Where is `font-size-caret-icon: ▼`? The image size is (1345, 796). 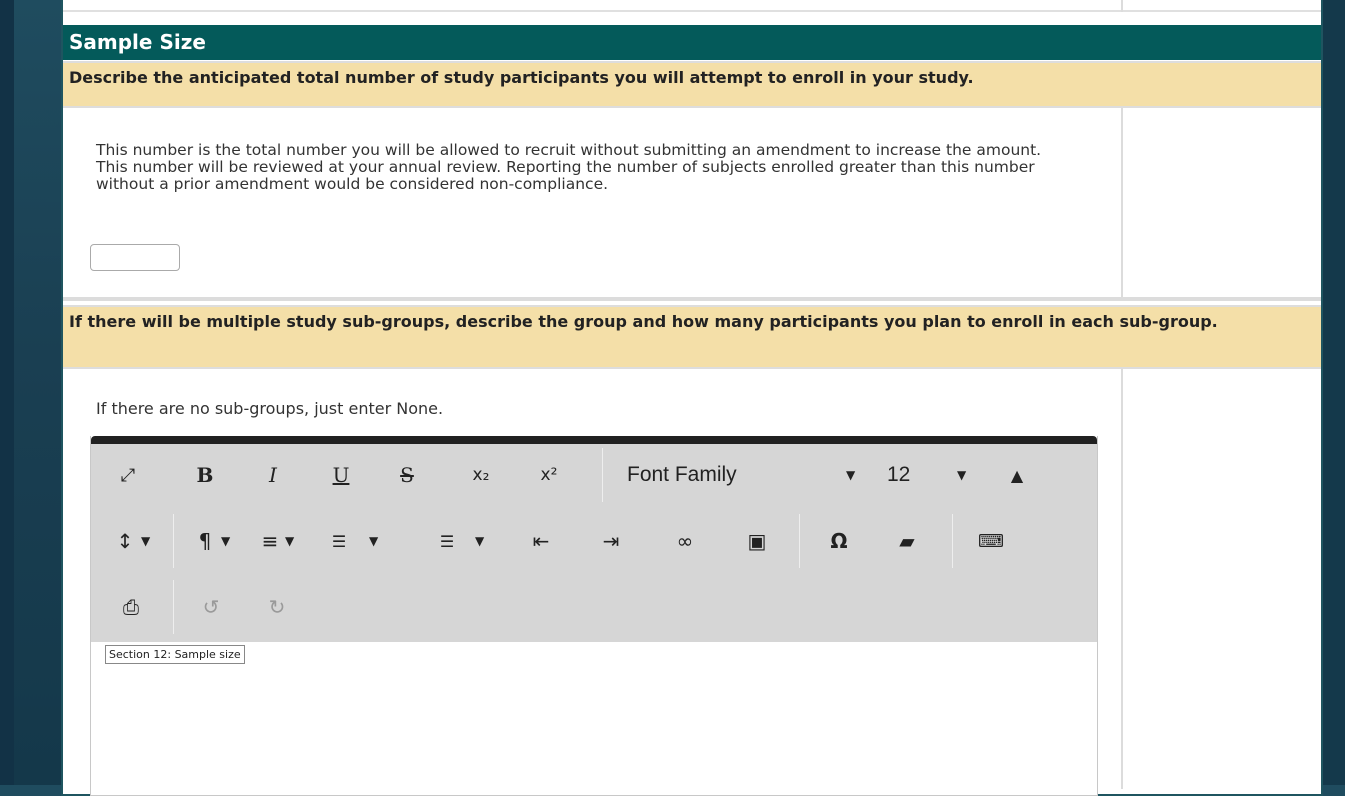
font-size-caret-icon: ▼ is located at coordinates (961, 475).